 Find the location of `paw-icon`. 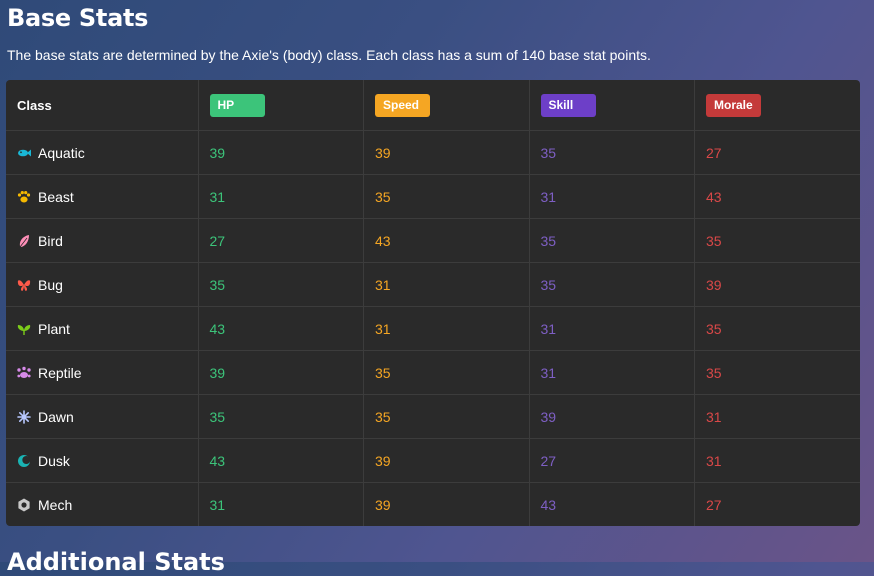

paw-icon is located at coordinates (24, 197).